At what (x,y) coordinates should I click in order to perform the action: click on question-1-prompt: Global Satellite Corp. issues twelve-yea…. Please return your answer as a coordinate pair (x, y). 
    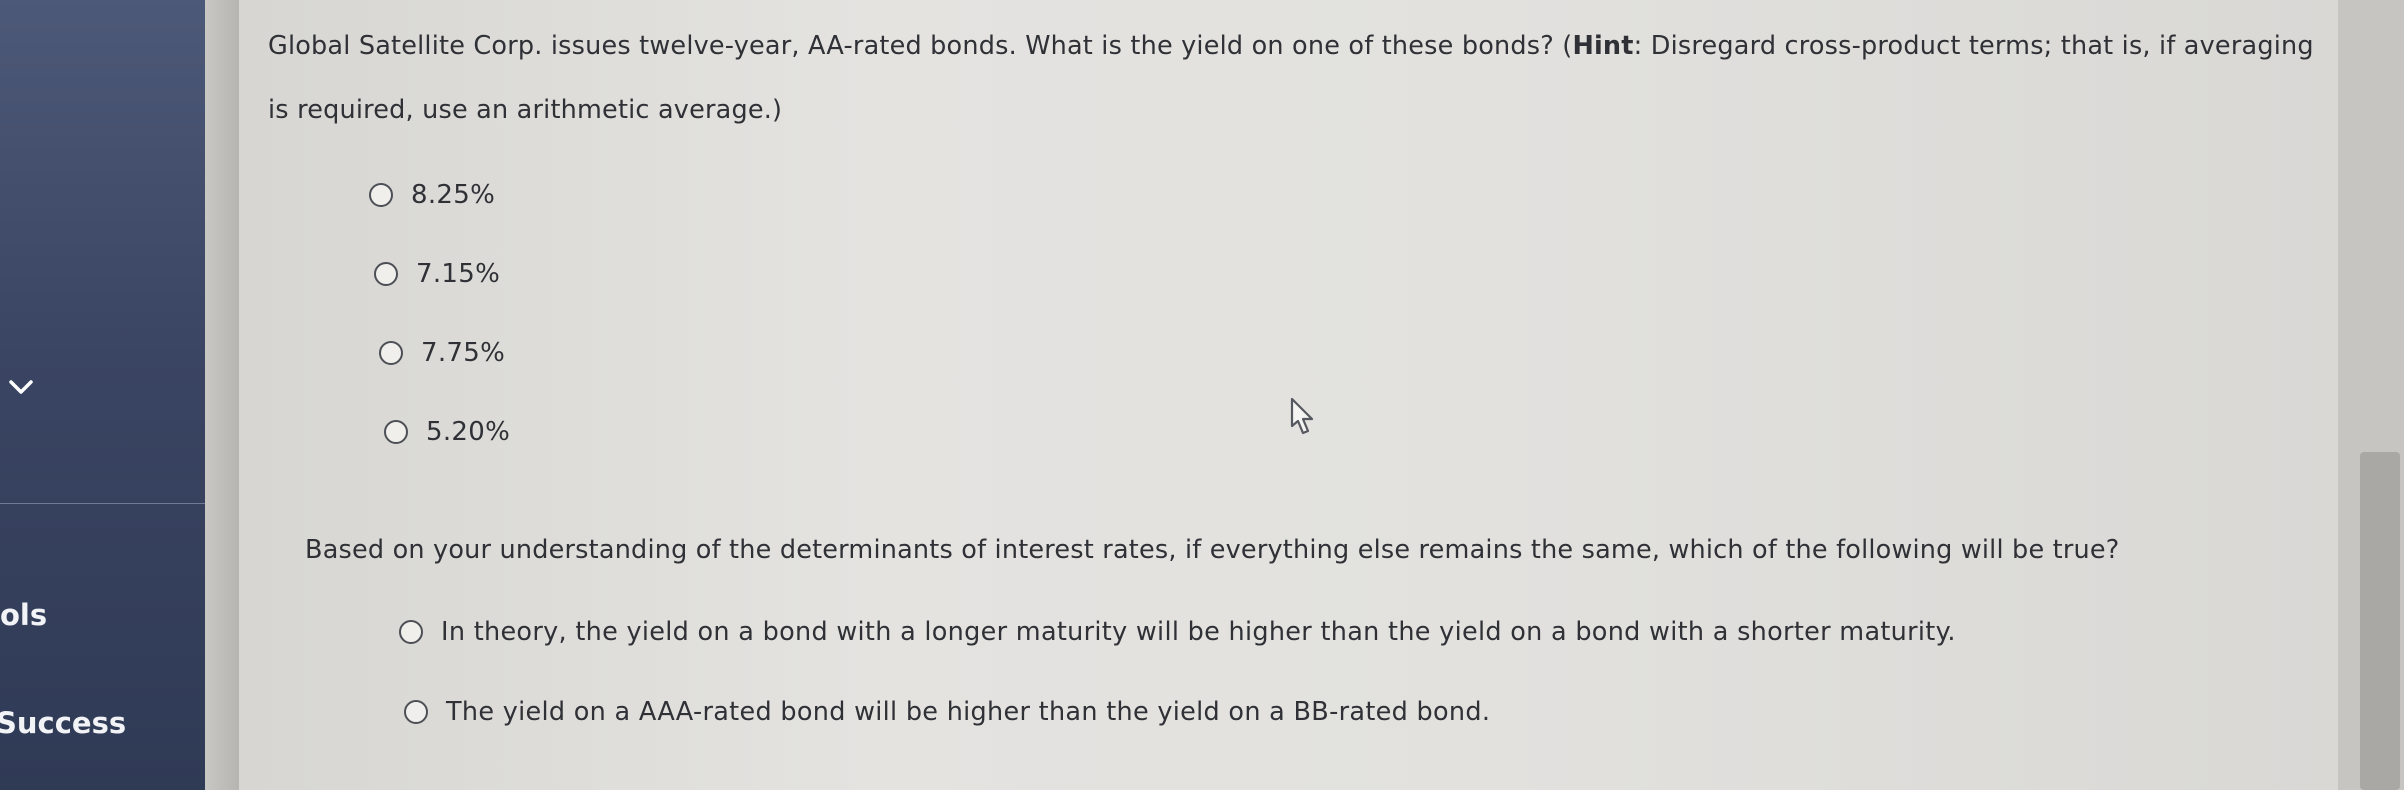
    Looking at the image, I should click on (1291, 78).